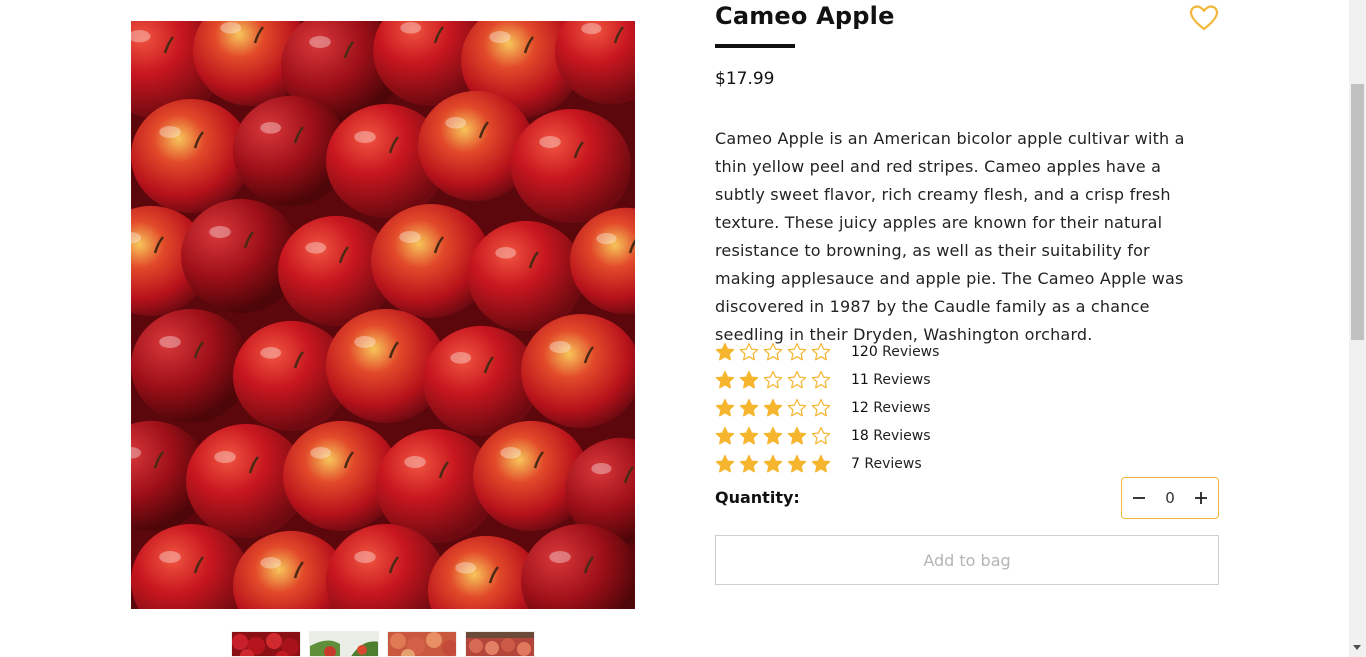 This screenshot has height=657, width=1366. I want to click on title-underline, so click(755, 46).